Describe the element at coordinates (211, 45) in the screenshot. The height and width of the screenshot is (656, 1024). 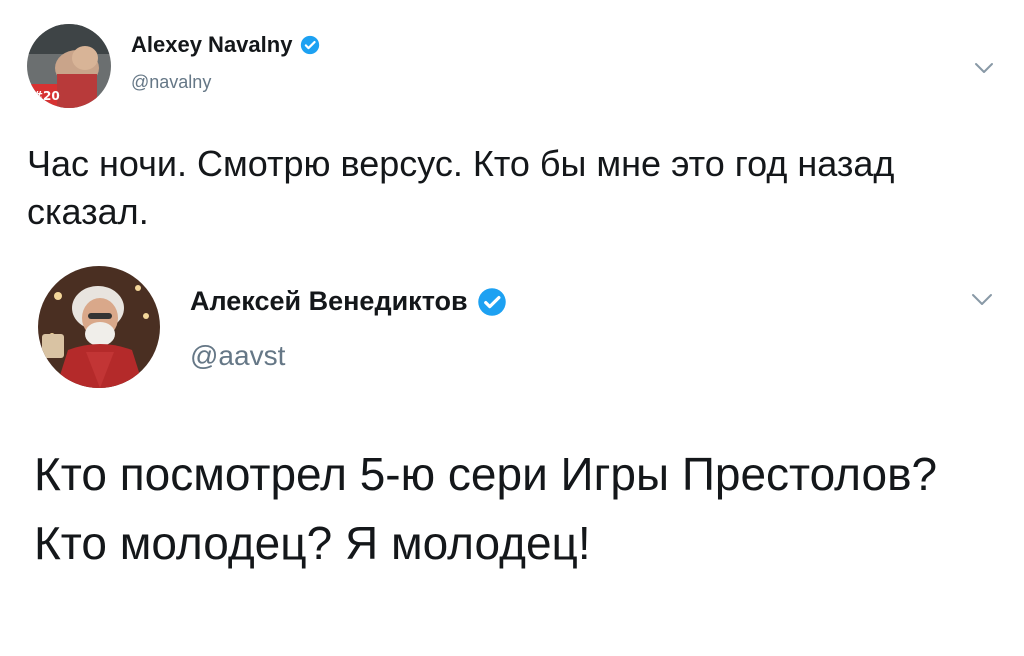
I see `display-name: Alexey Navalny` at that location.